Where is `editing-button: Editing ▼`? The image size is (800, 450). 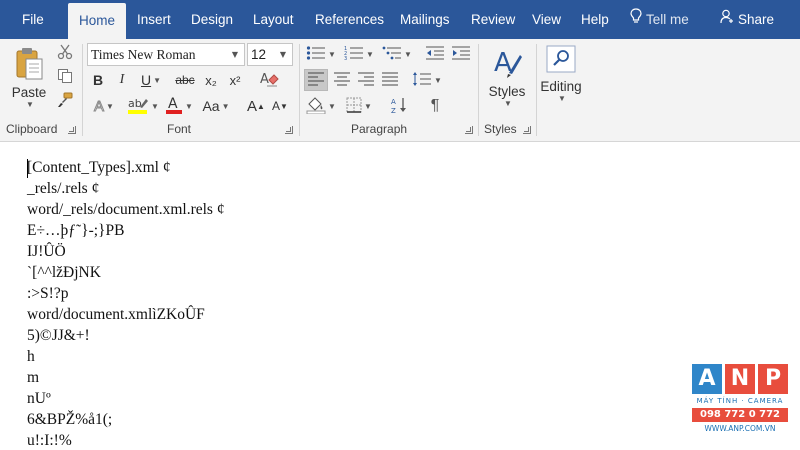 editing-button: Editing ▼ is located at coordinates (561, 76).